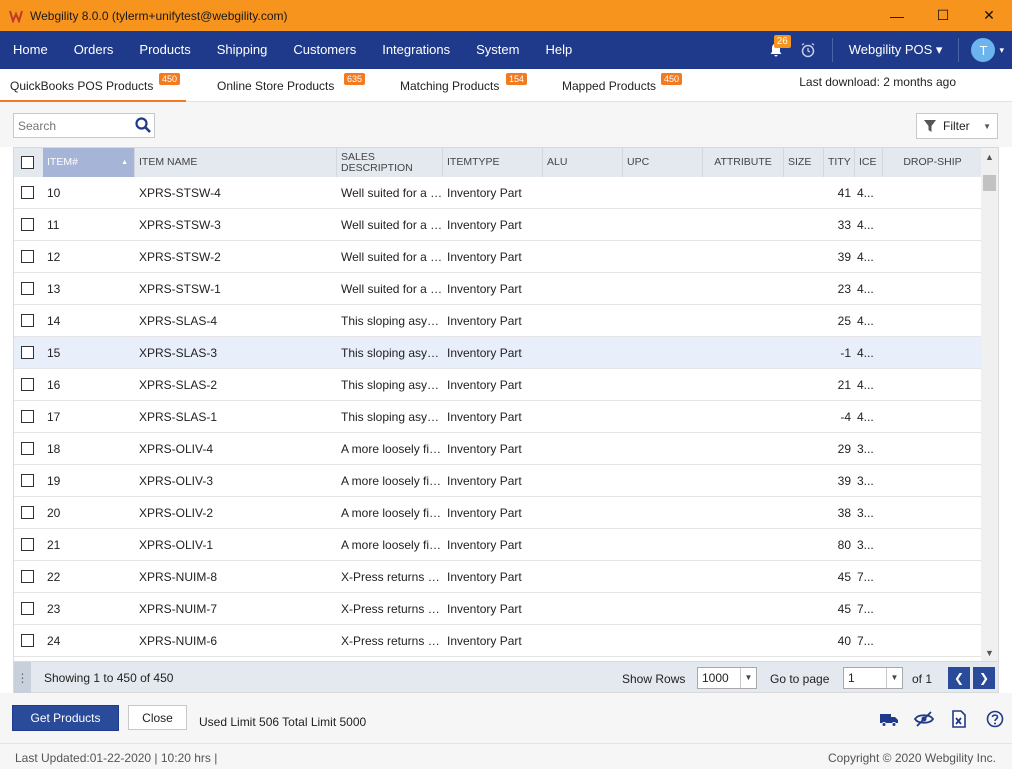  What do you see at coordinates (933, 162) in the screenshot?
I see `column-header-drop-ship: DROP-SHIP` at bounding box center [933, 162].